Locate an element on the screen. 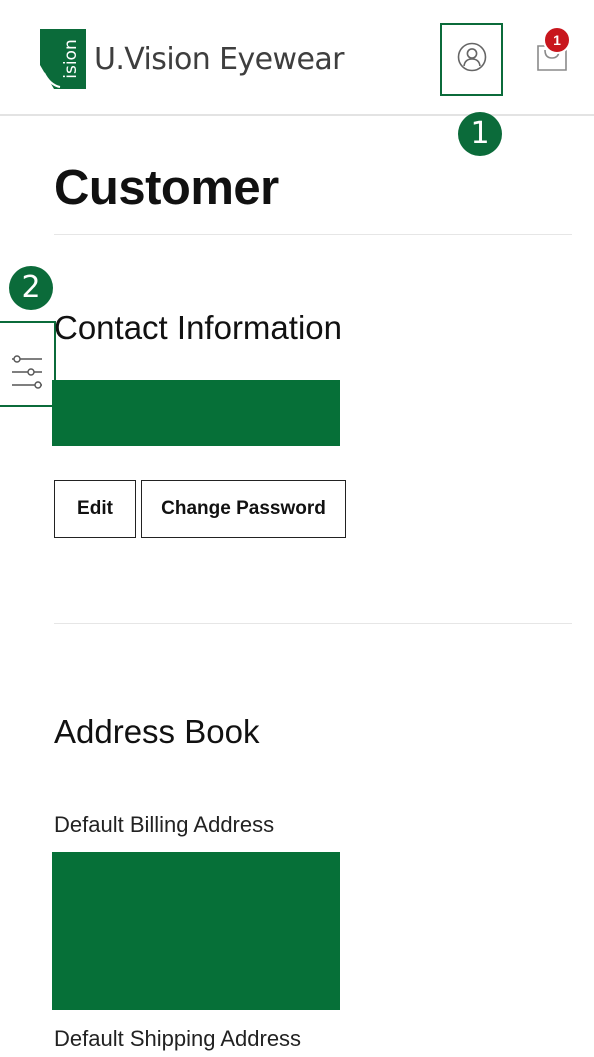 Image resolution: width=594 pixels, height=1057 pixels. logo-mark-icon: ision is located at coordinates (63, 59).